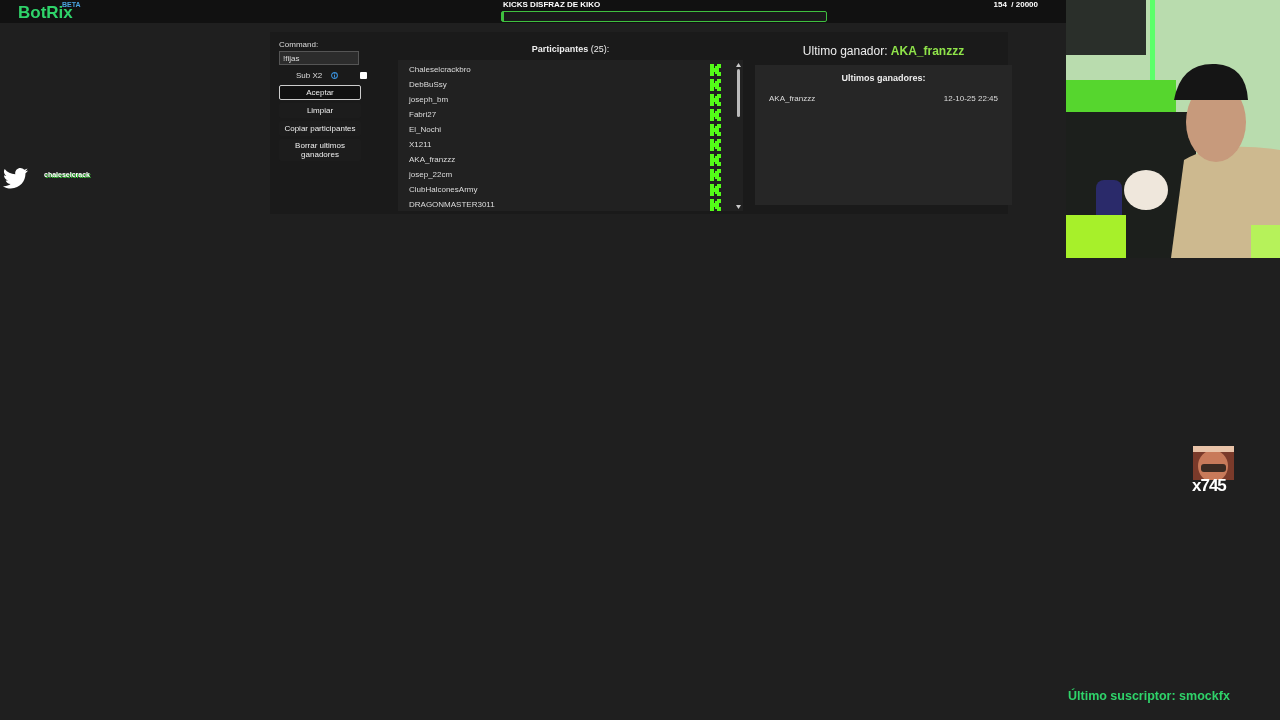 This screenshot has height=720, width=1280. Describe the element at coordinates (319, 58) in the screenshot. I see `command-field: !fijas` at that location.